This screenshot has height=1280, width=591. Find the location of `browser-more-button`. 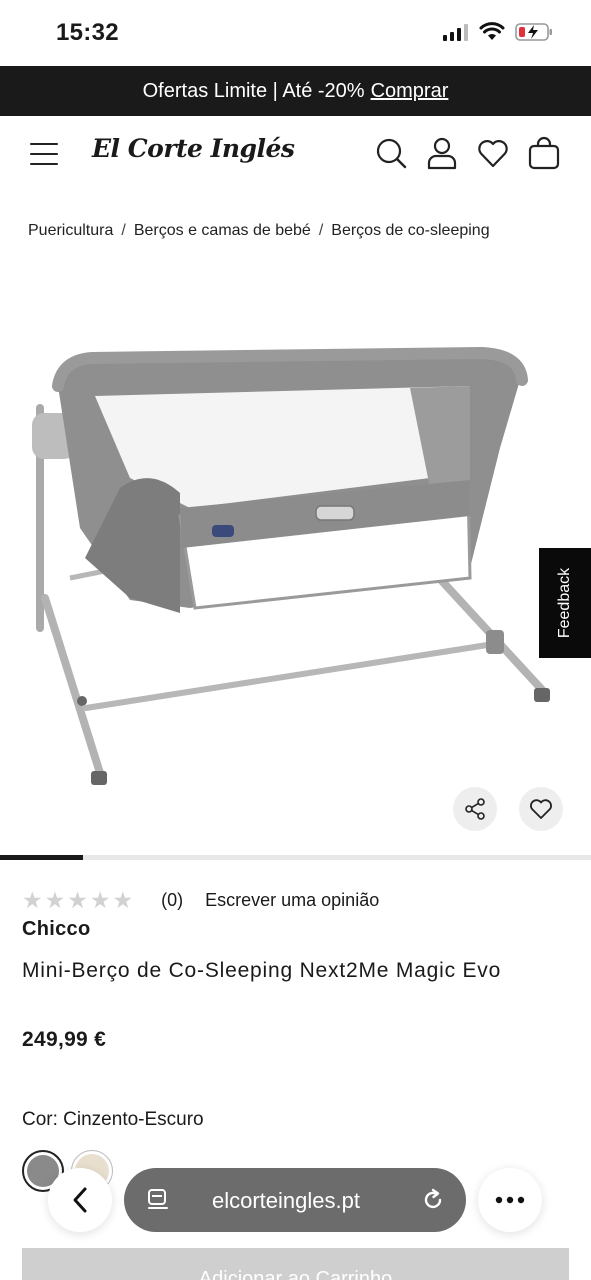

browser-more-button is located at coordinates (510, 1200).